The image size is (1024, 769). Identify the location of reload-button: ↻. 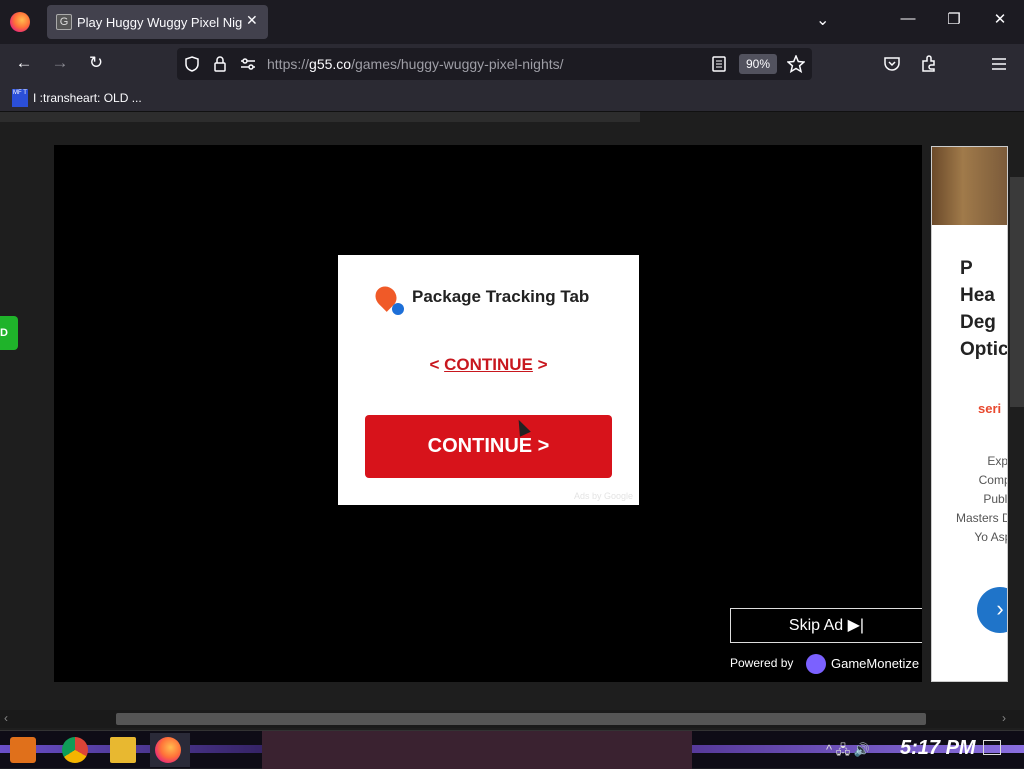
(96, 63).